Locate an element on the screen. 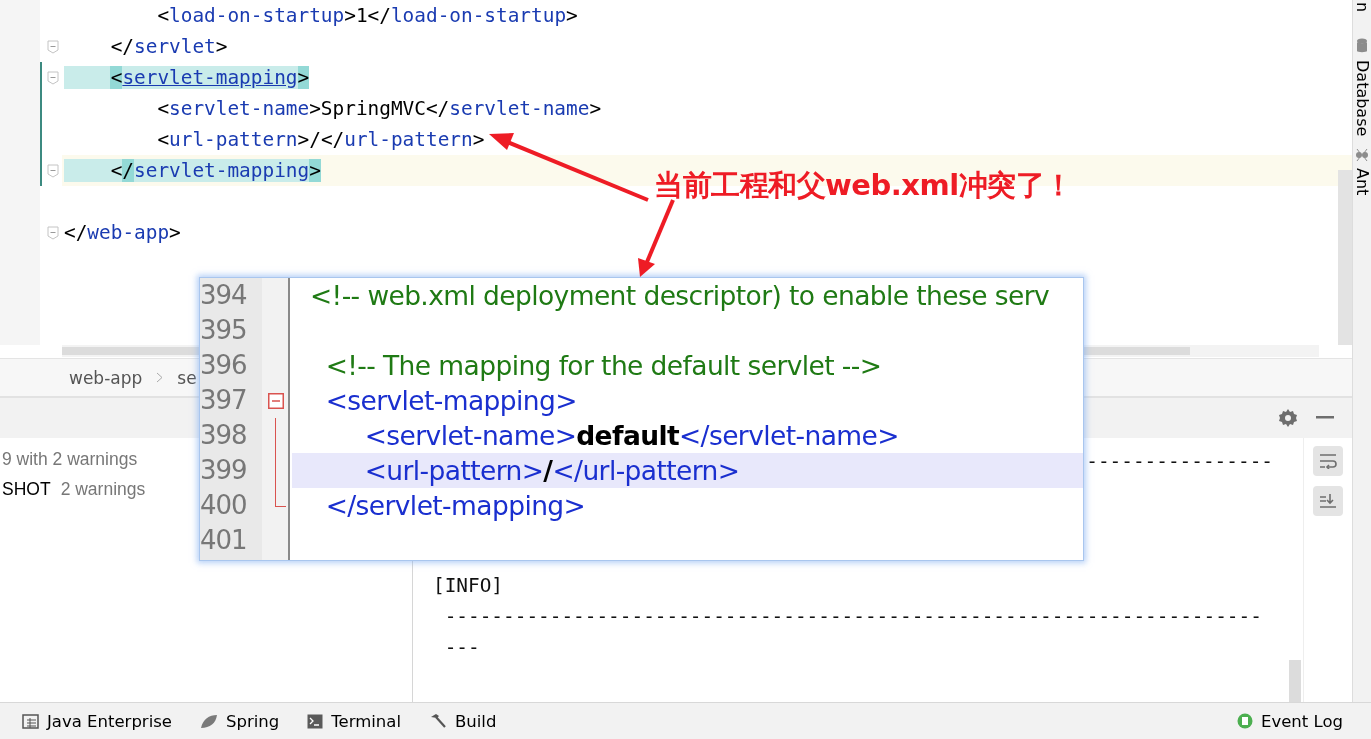 Image resolution: width=1371 pixels, height=739 pixels. side-tab: n is located at coordinates (1362, 7).